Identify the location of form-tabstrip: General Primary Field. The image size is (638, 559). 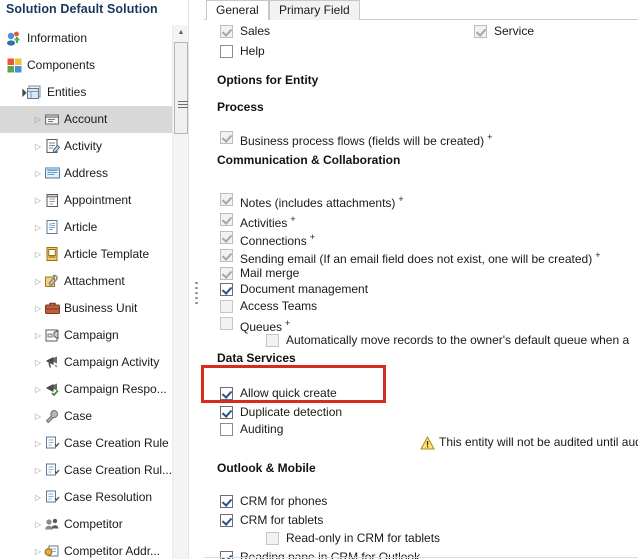
(421, 10).